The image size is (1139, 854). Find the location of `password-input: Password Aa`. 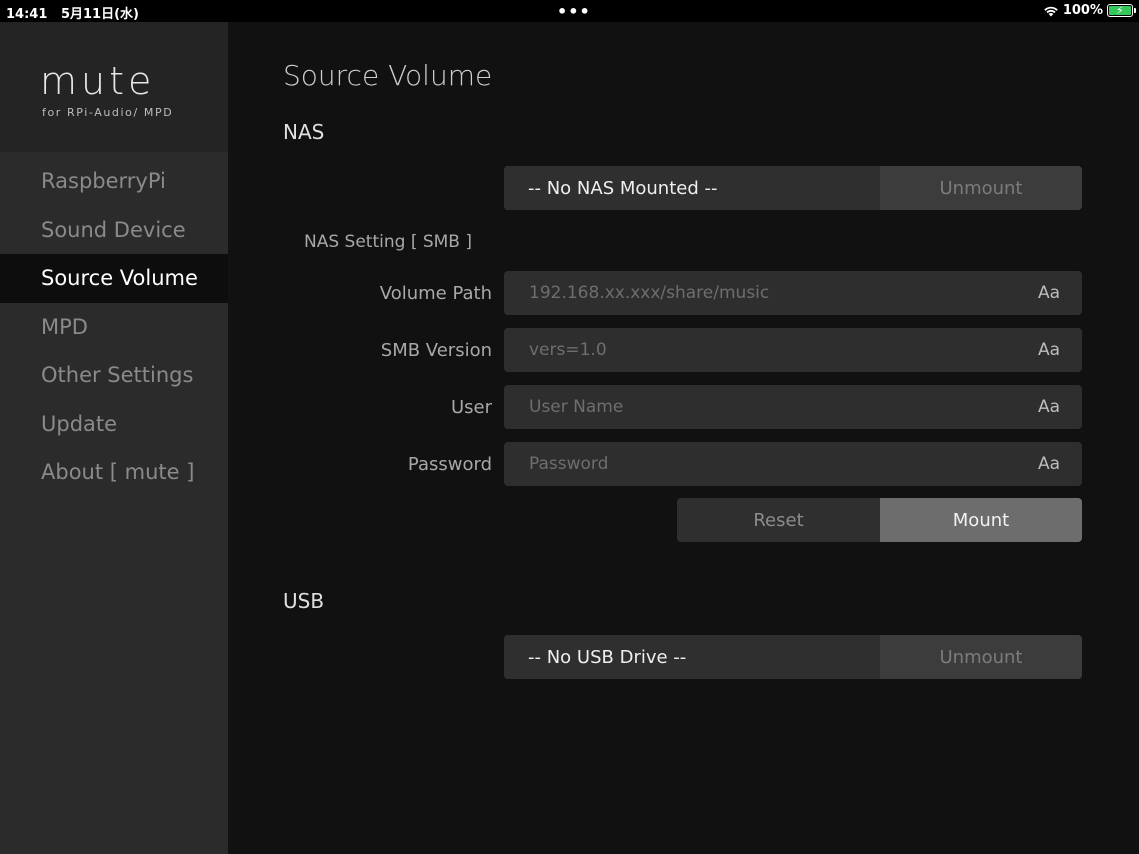

password-input: Password Aa is located at coordinates (793, 464).